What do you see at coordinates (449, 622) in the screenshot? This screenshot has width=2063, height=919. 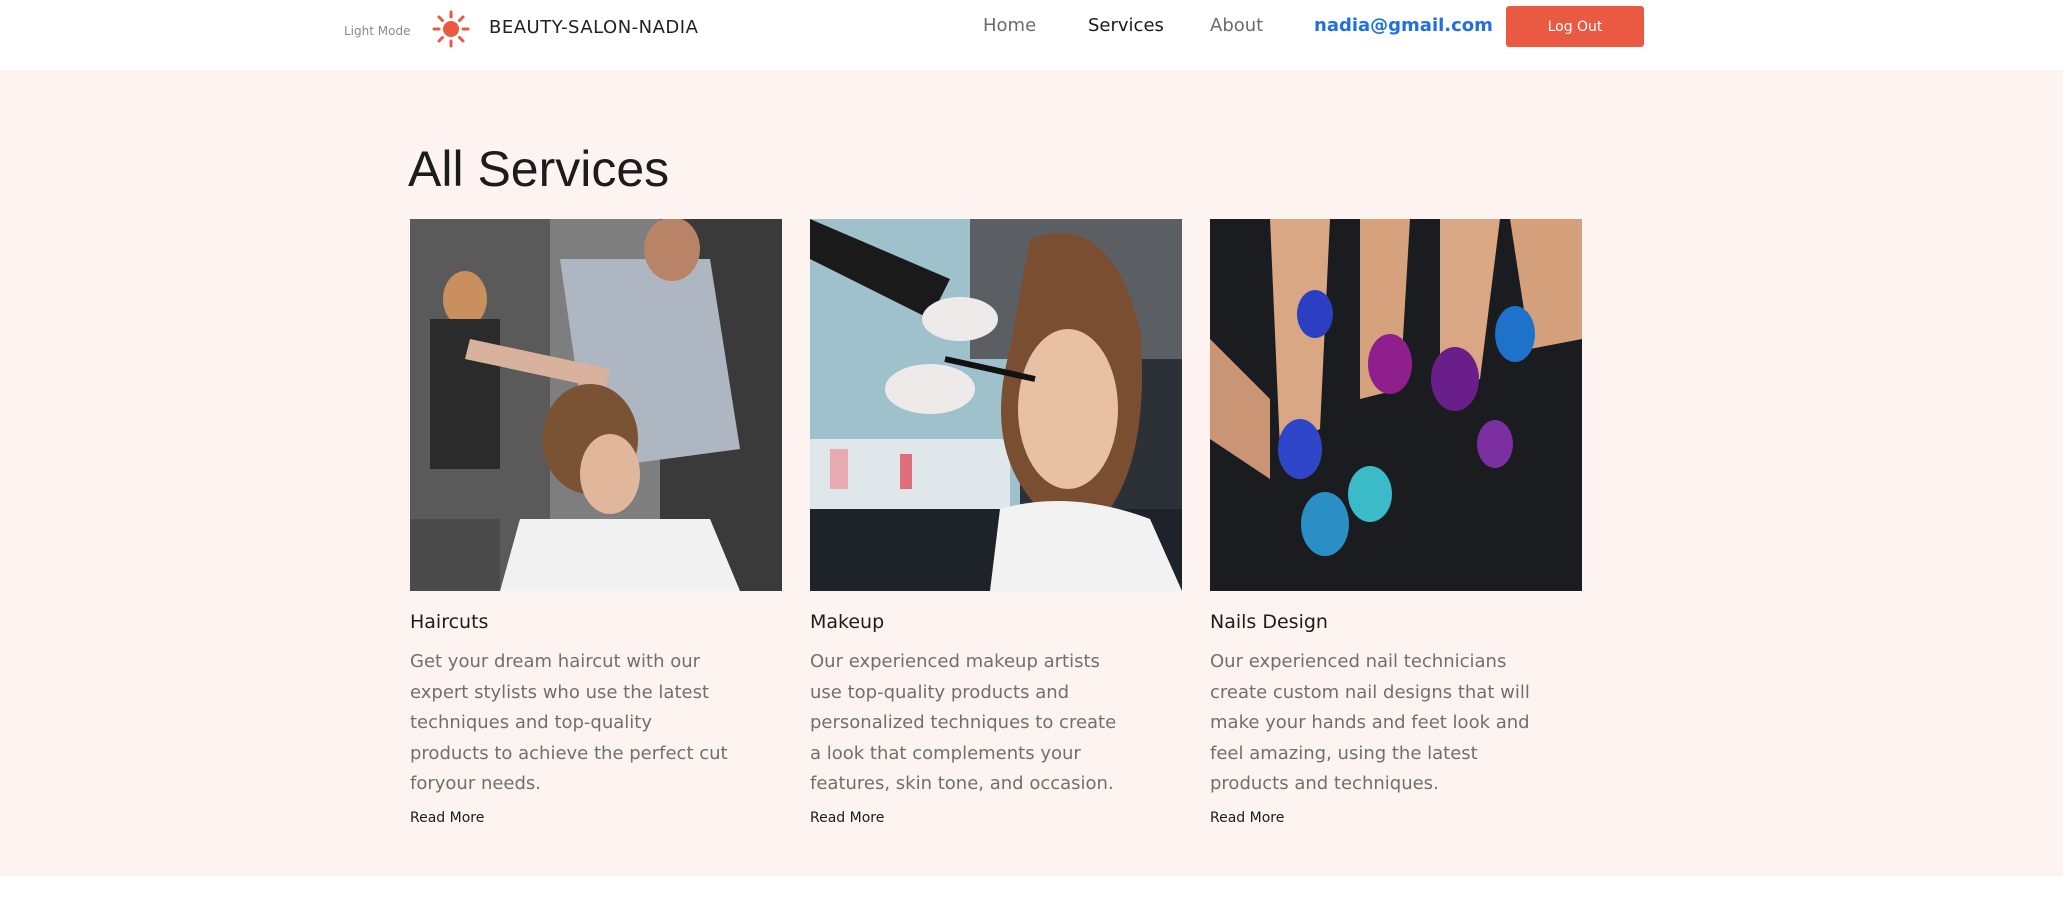 I see `service-title: Haircuts` at bounding box center [449, 622].